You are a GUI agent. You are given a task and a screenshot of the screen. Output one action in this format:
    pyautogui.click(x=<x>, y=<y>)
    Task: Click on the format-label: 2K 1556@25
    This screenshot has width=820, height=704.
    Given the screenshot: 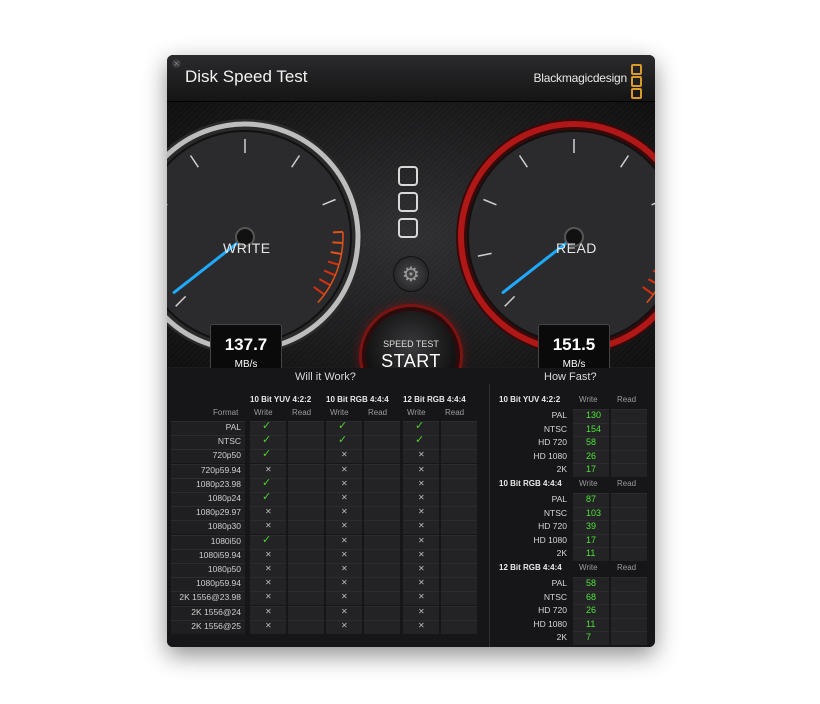 What is the action you would take?
    pyautogui.click(x=216, y=625)
    